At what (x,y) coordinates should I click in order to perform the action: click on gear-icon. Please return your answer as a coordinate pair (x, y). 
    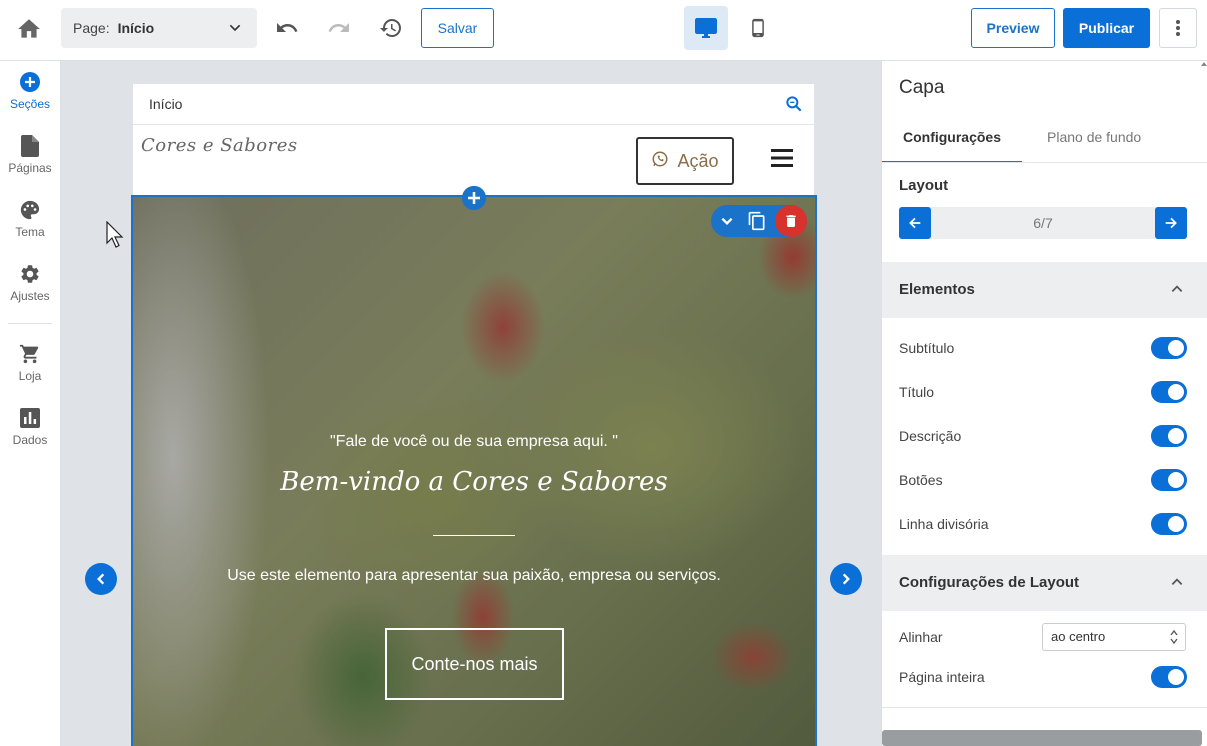
    Looking at the image, I should click on (30, 274).